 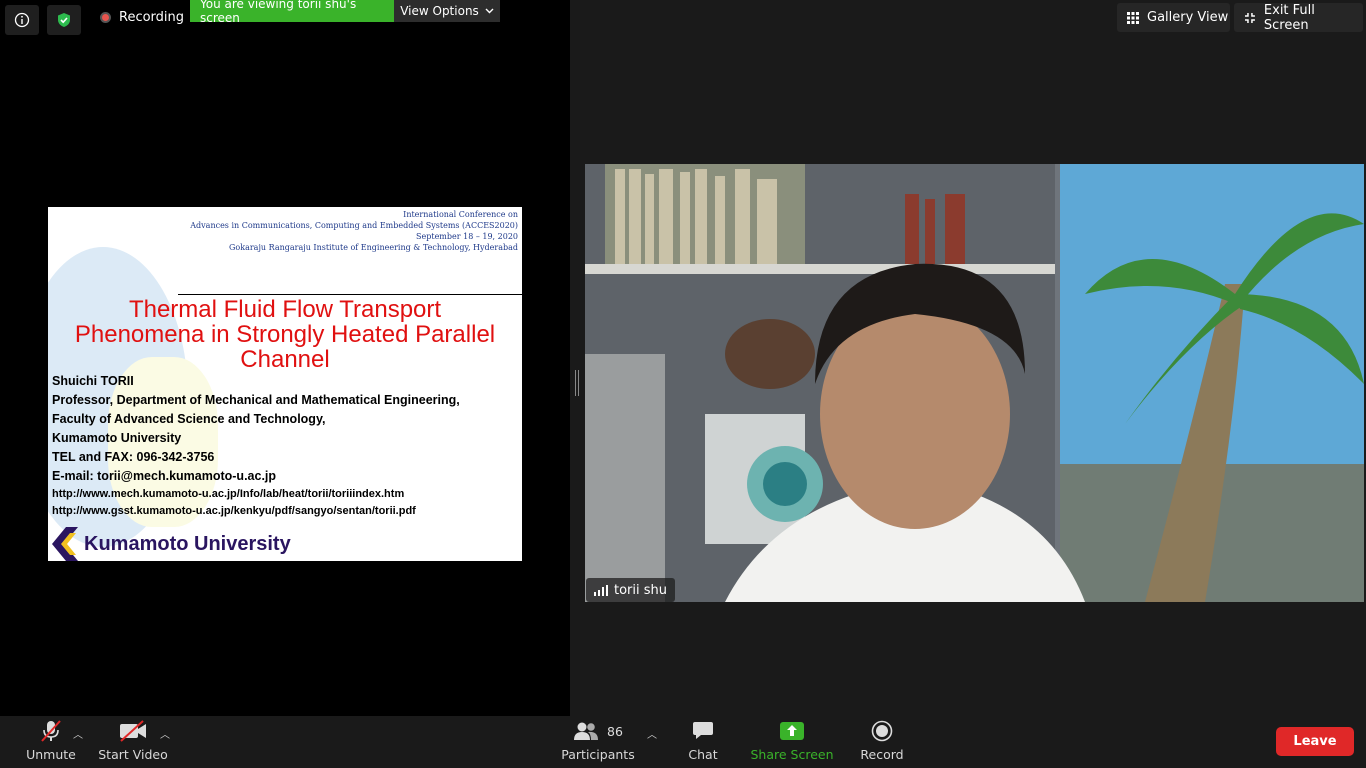 What do you see at coordinates (598, 754) in the screenshot?
I see `participants-label: Participants` at bounding box center [598, 754].